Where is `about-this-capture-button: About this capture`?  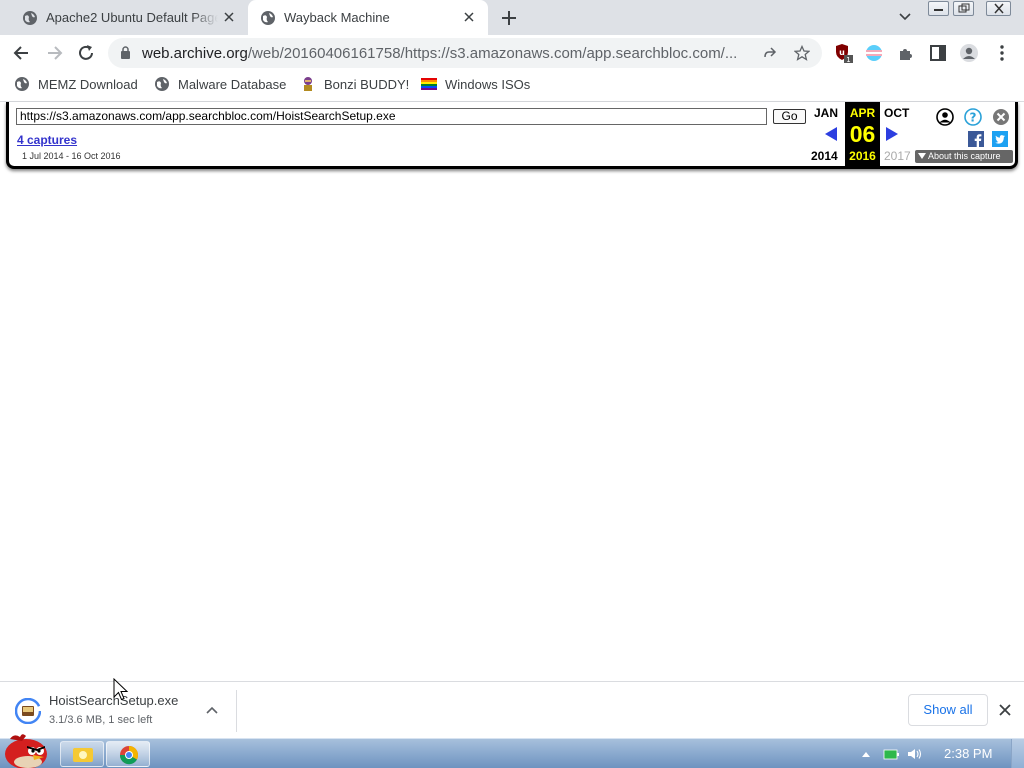
about-this-capture-button: About this capture is located at coordinates (964, 156).